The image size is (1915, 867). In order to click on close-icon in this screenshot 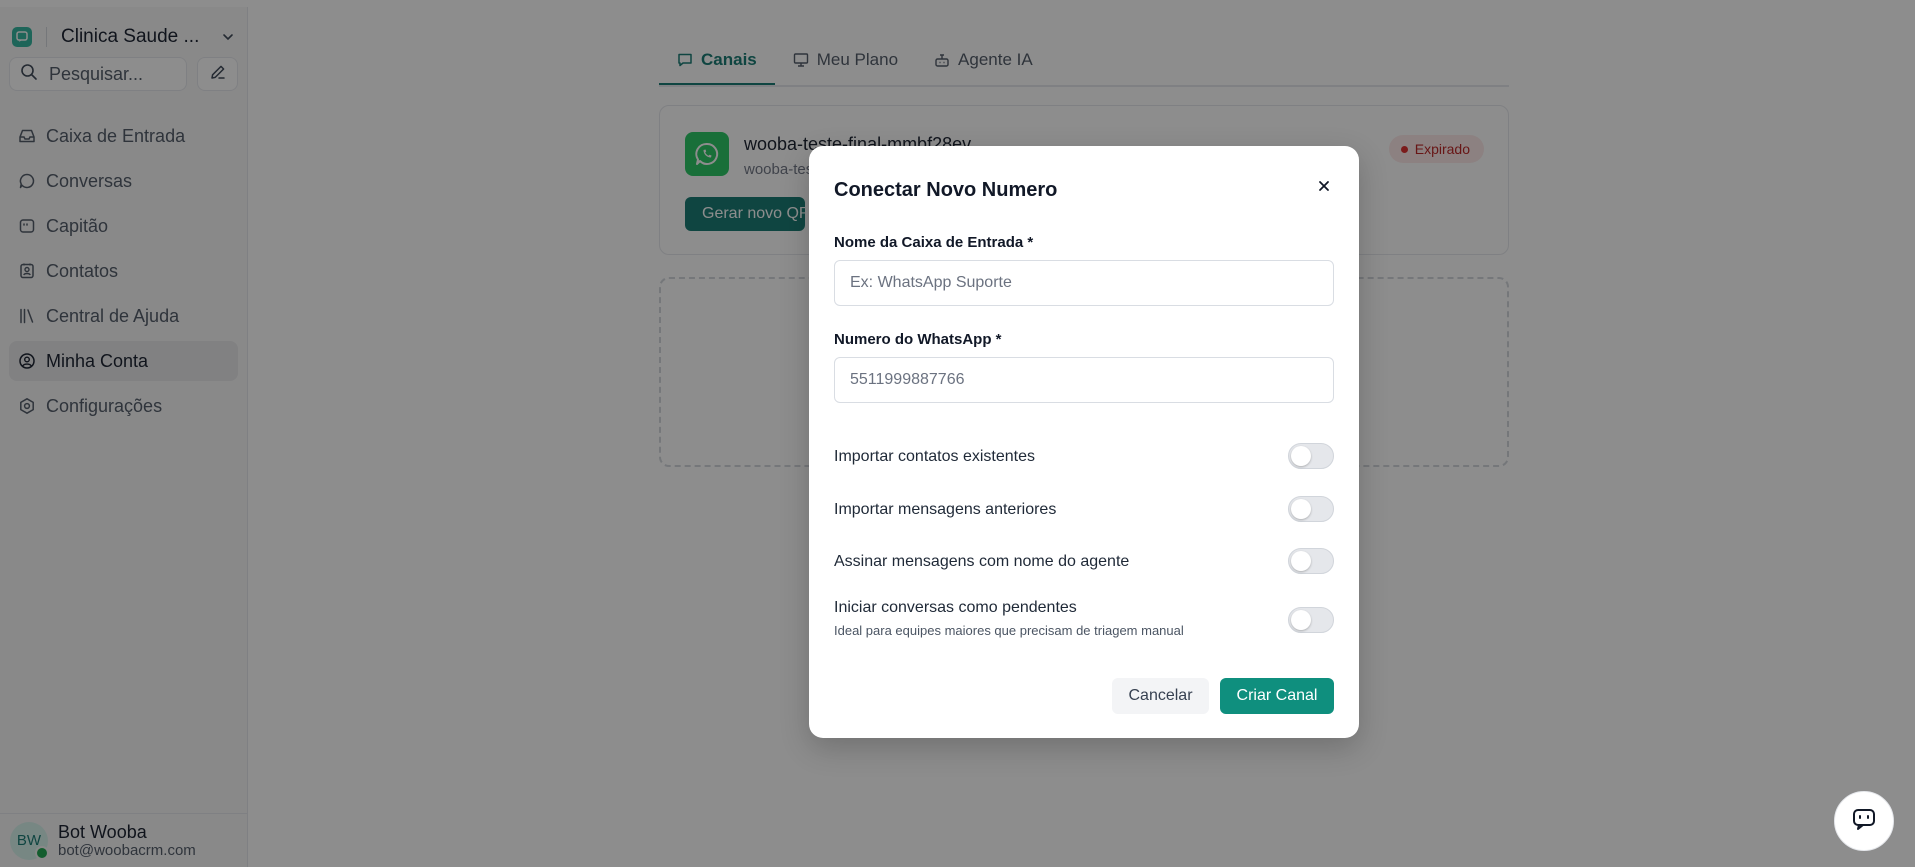, I will do `click(1324, 188)`.